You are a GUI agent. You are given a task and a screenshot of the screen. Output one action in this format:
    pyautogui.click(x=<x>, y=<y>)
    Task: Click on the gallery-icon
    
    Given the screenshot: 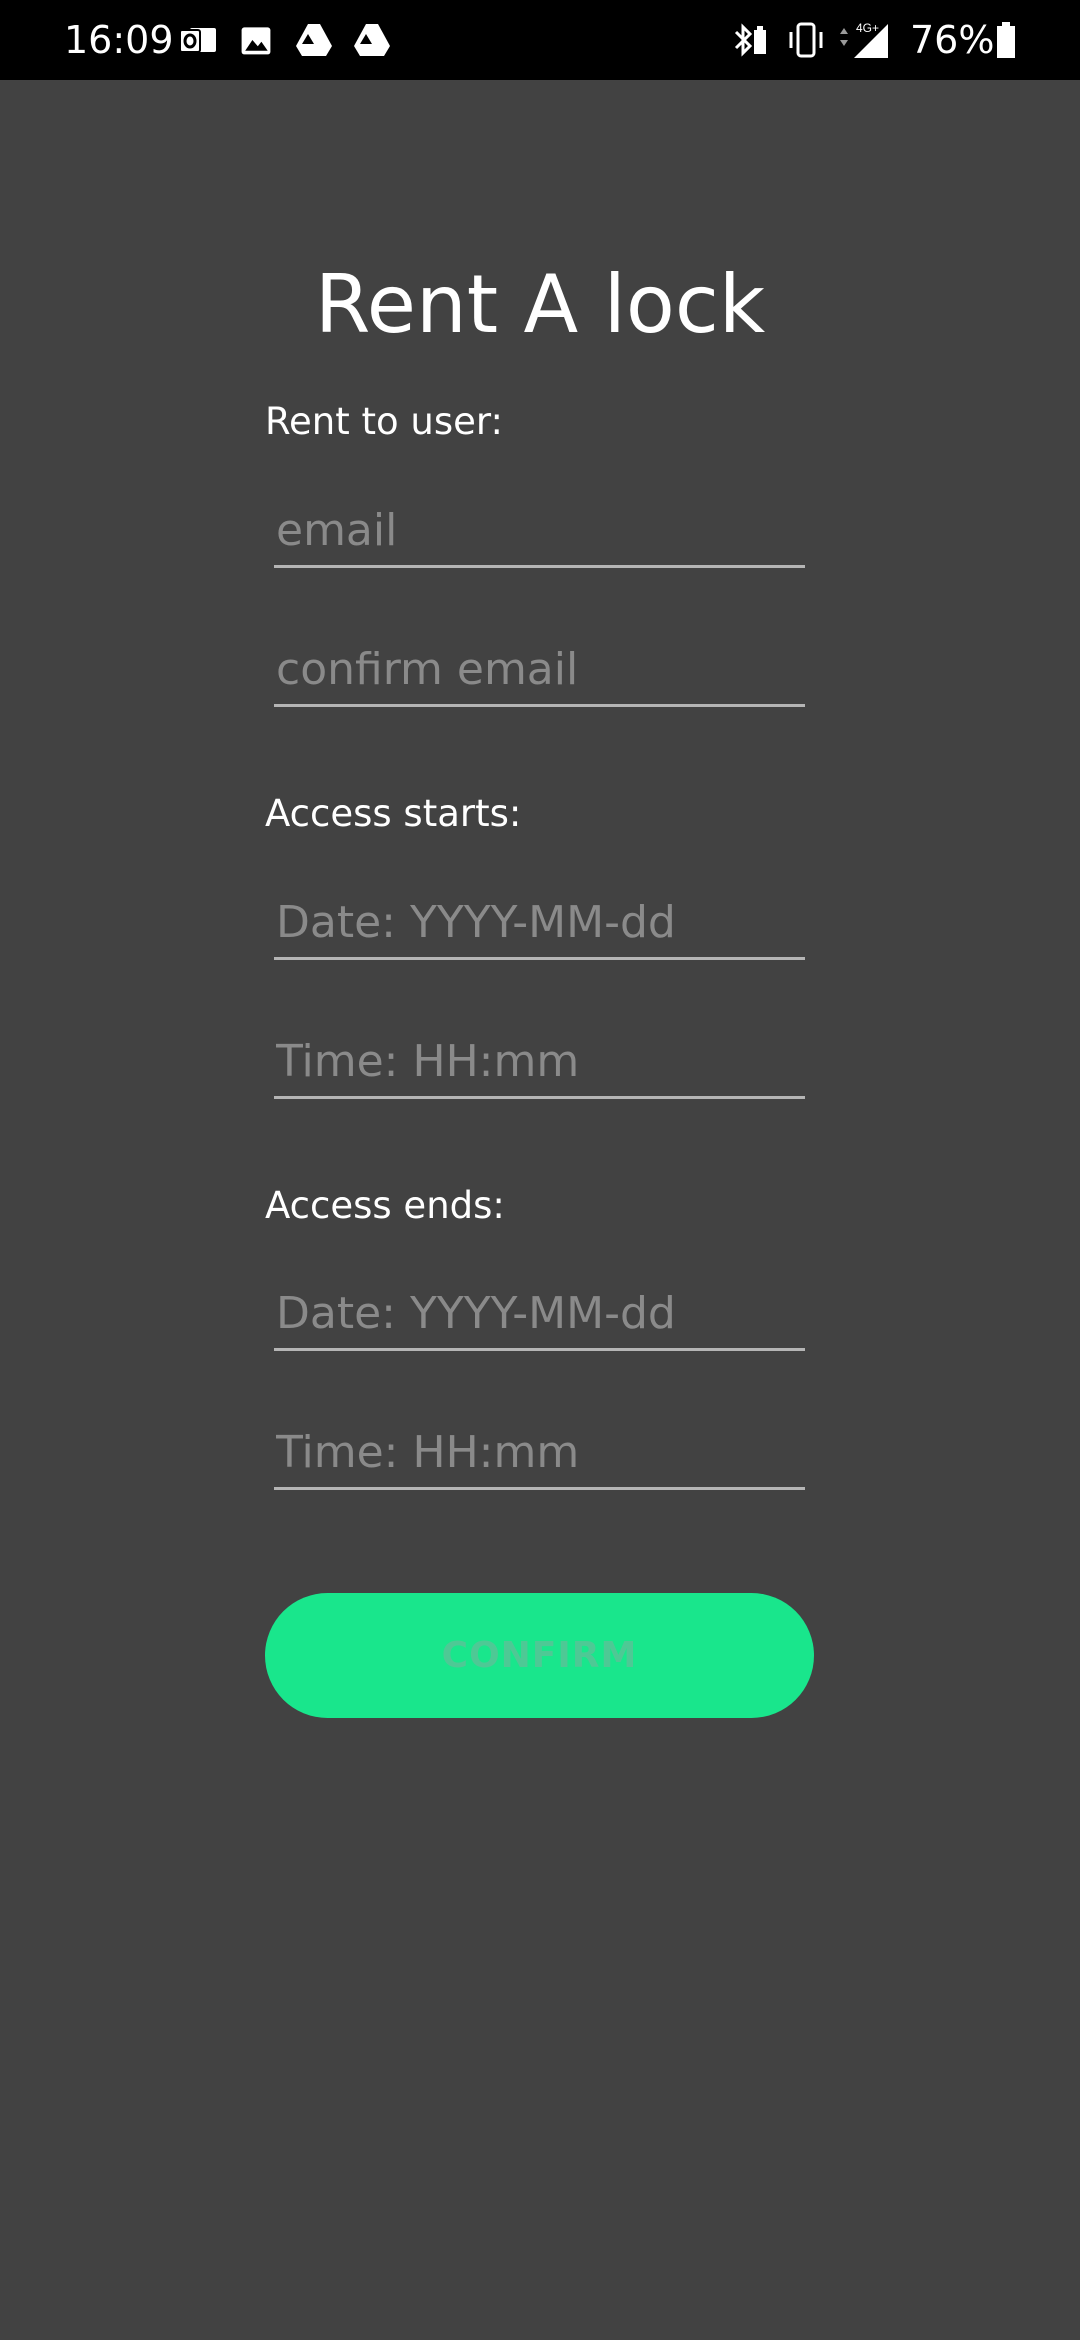 What is the action you would take?
    pyautogui.click(x=256, y=41)
    